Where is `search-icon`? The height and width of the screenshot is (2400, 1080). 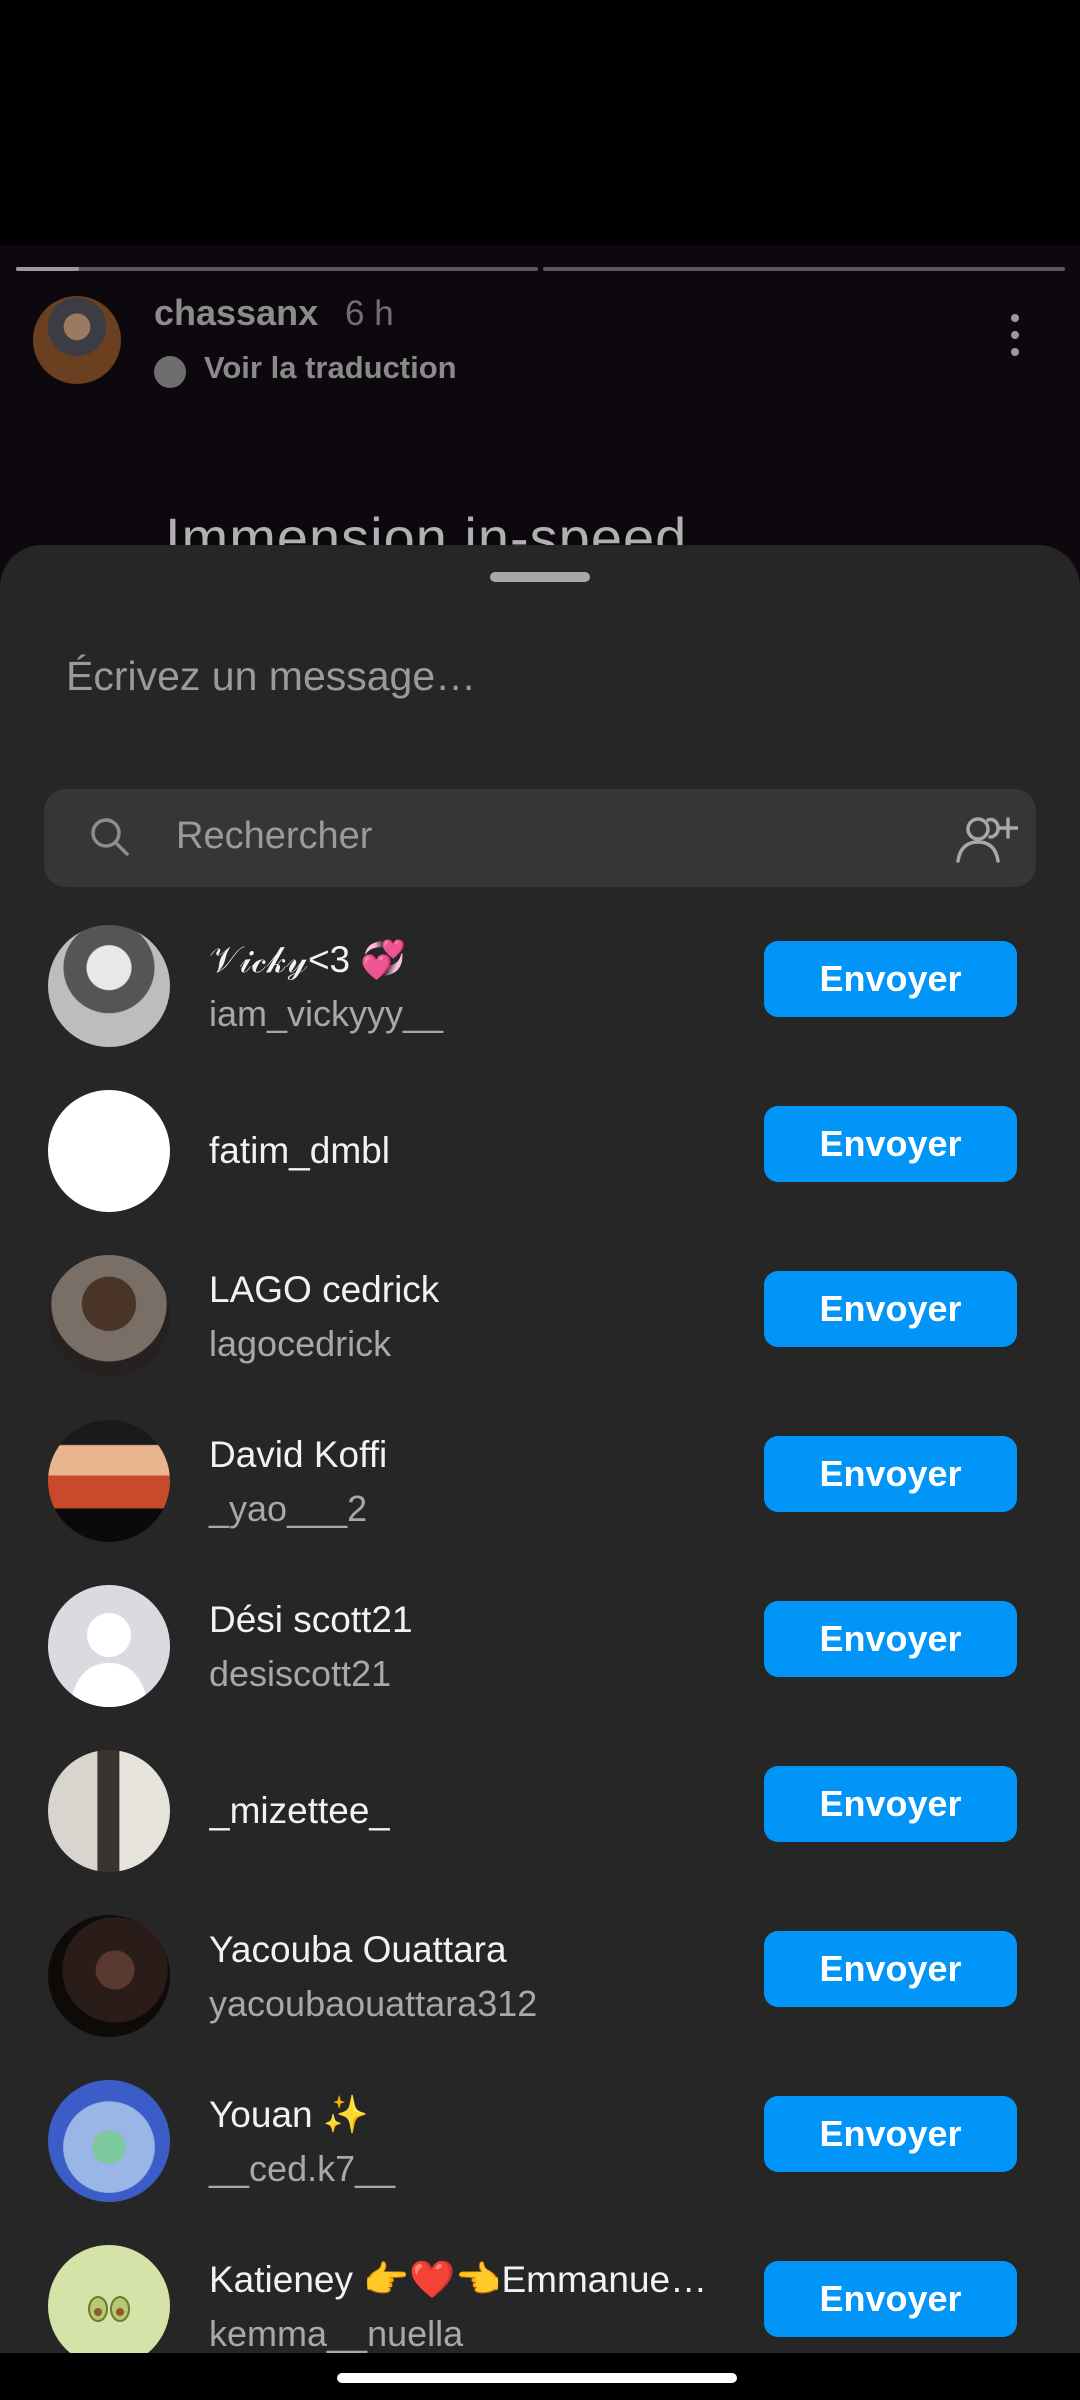
search-icon is located at coordinates (110, 837).